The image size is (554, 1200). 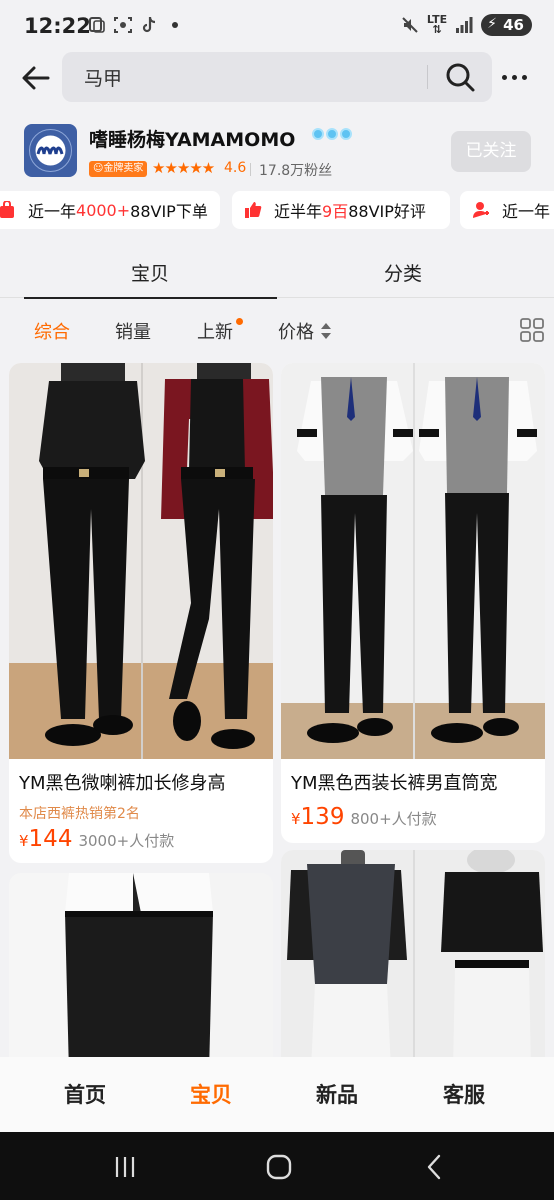 What do you see at coordinates (85, 1094) in the screenshot?
I see `nav-home: 首页` at bounding box center [85, 1094].